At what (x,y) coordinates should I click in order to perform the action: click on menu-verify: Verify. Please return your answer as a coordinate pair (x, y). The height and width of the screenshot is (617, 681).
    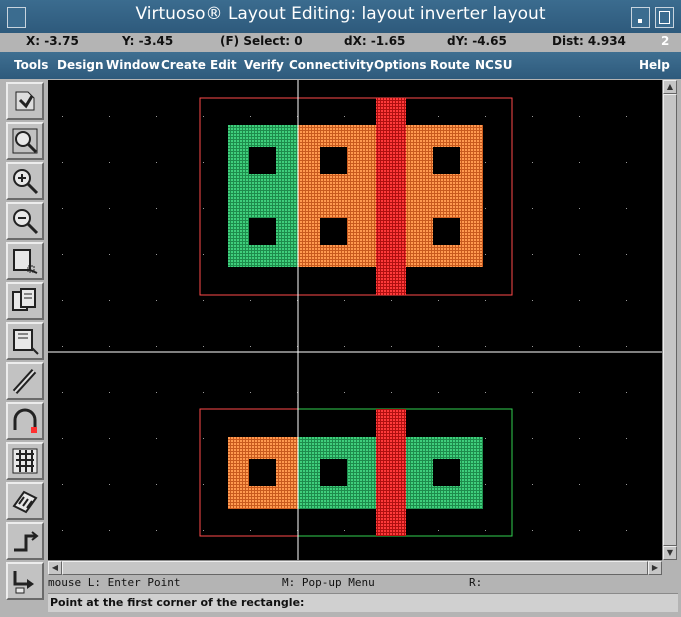
    Looking at the image, I should click on (264, 65).